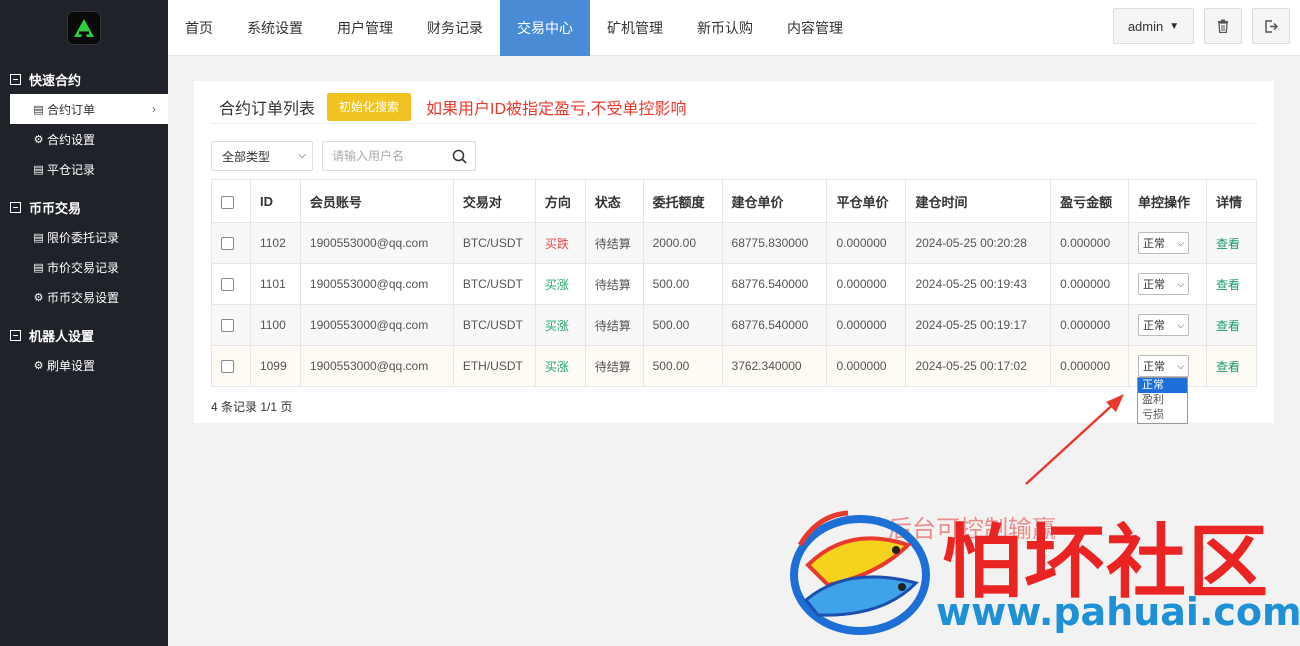 Image resolution: width=1300 pixels, height=646 pixels. I want to click on sidebar-item-brush-settings: ⚙ 刷单设置, so click(84, 365).